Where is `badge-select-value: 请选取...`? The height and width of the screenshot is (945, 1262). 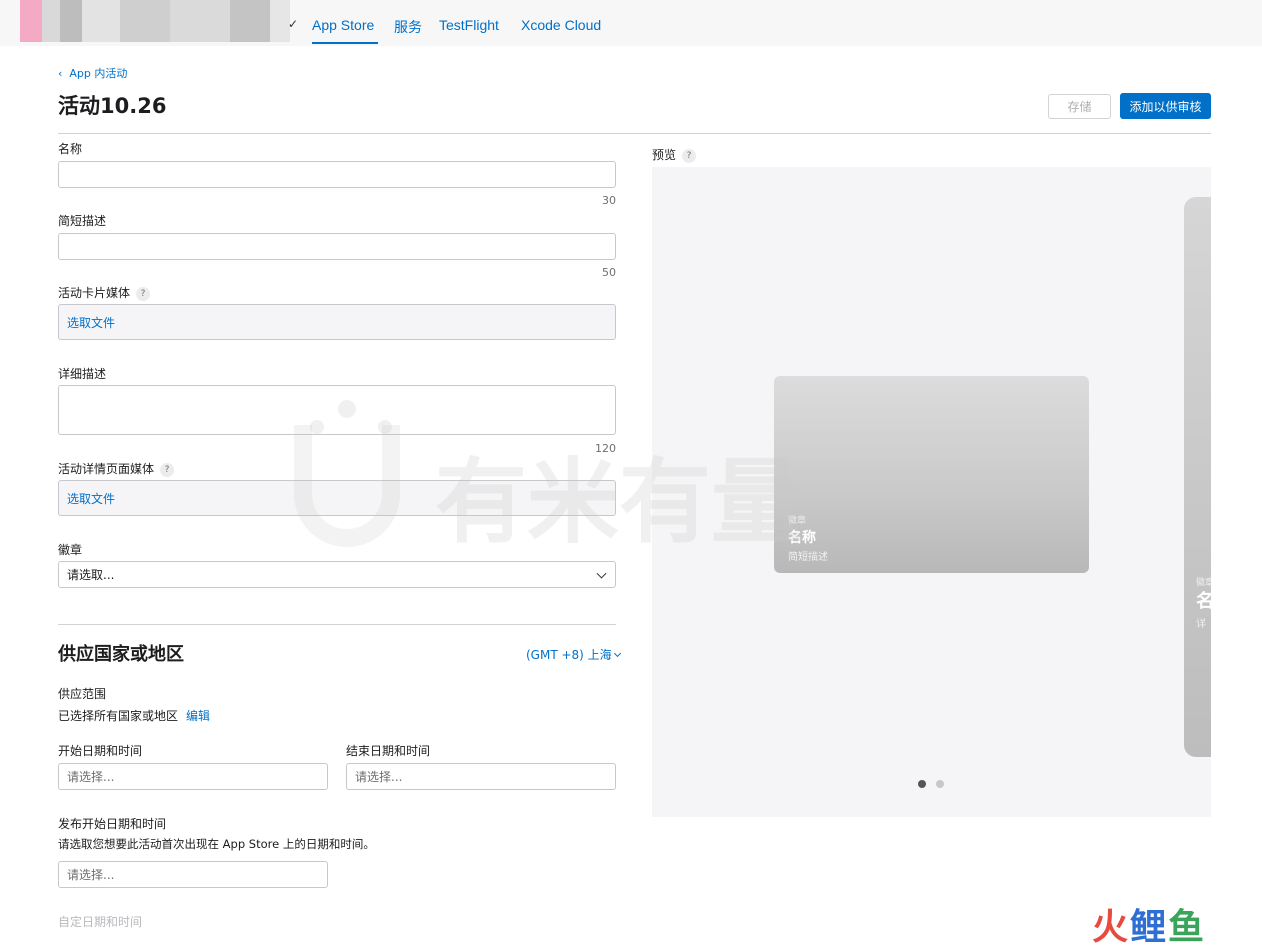 badge-select-value: 请选取... is located at coordinates (91, 575).